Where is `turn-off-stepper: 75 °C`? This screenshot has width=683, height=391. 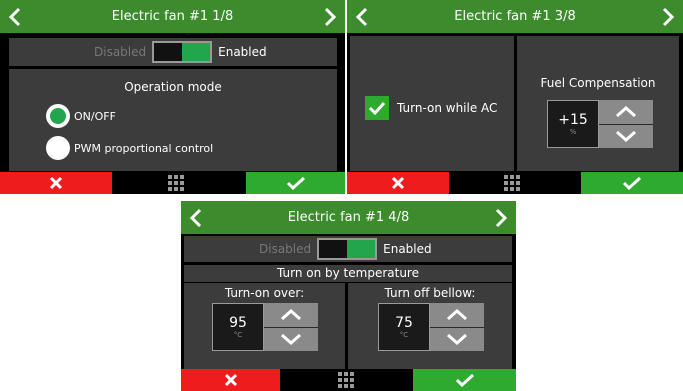
turn-off-stepper: 75 °C is located at coordinates (431, 327).